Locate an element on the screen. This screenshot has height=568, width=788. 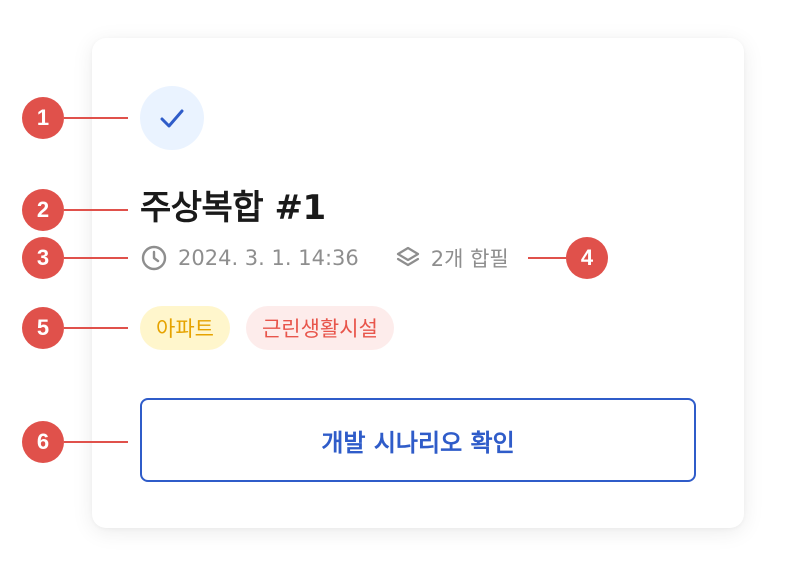
check-icon is located at coordinates (172, 118).